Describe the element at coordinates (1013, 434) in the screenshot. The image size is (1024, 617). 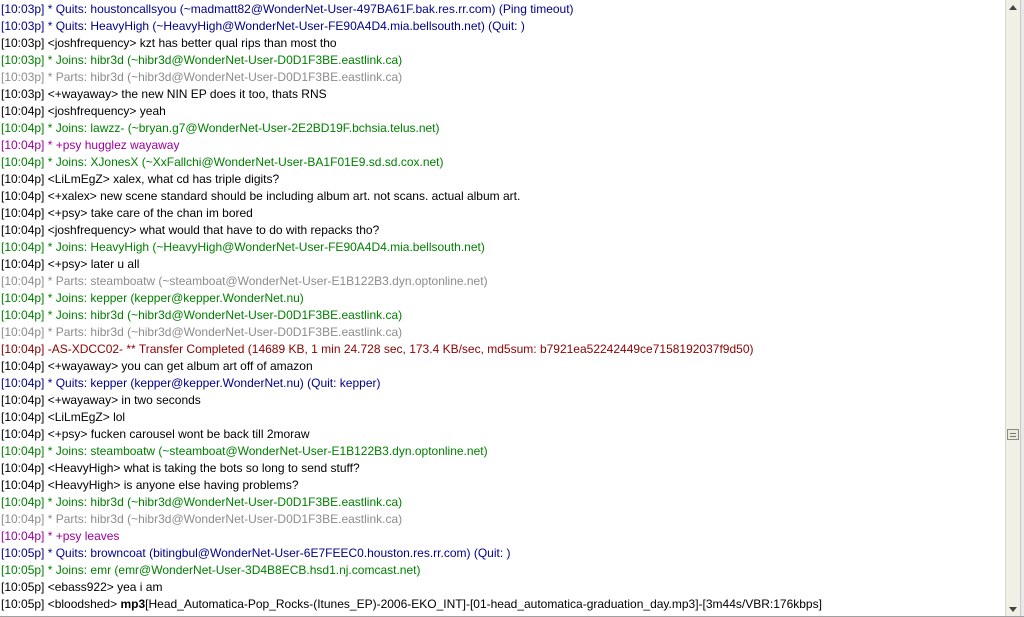
I see `scroll-thumb` at that location.